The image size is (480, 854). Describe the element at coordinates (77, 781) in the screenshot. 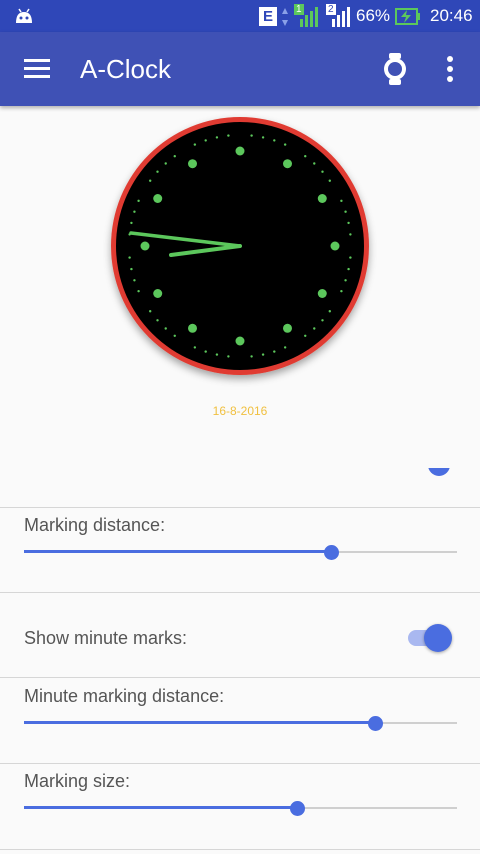

I see `marking-size-label: Marking size:` at that location.